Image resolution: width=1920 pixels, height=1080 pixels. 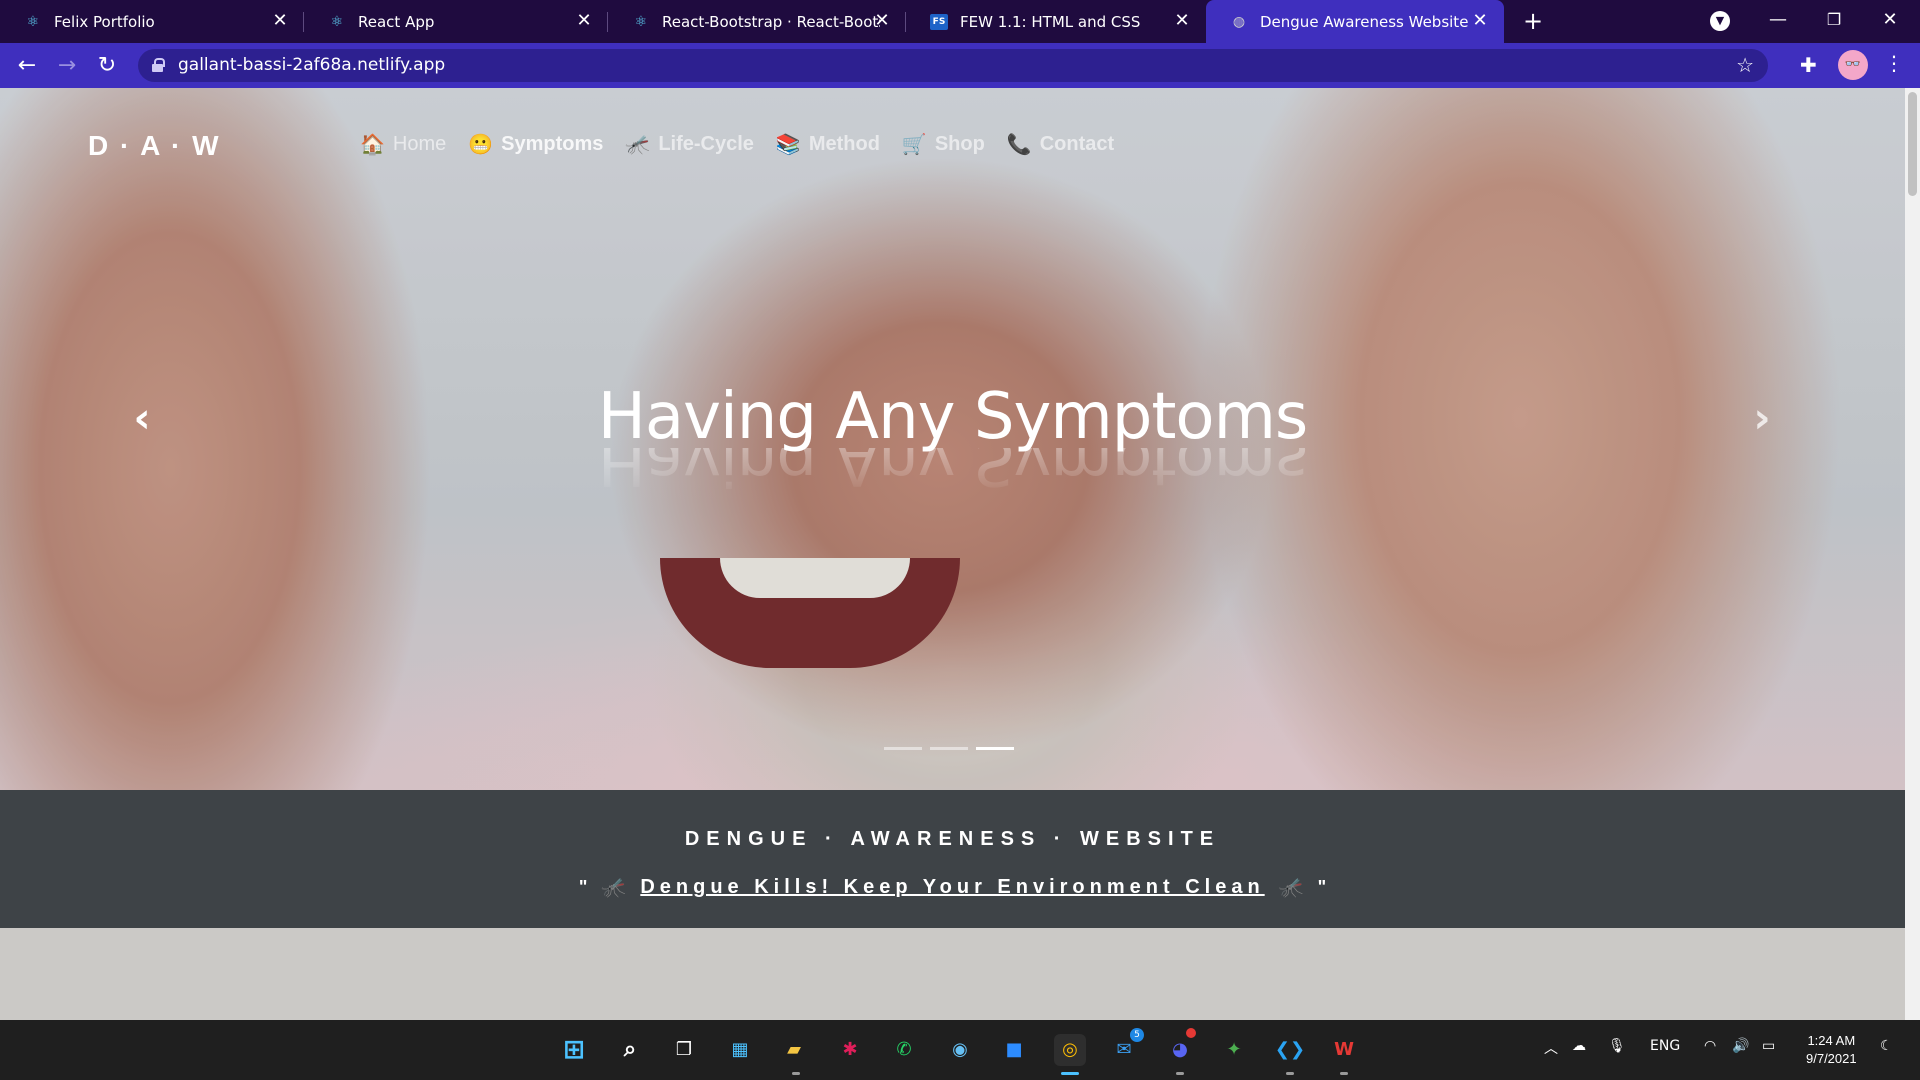 What do you see at coordinates (154, 146) in the screenshot?
I see `site-brand: D · A · W` at bounding box center [154, 146].